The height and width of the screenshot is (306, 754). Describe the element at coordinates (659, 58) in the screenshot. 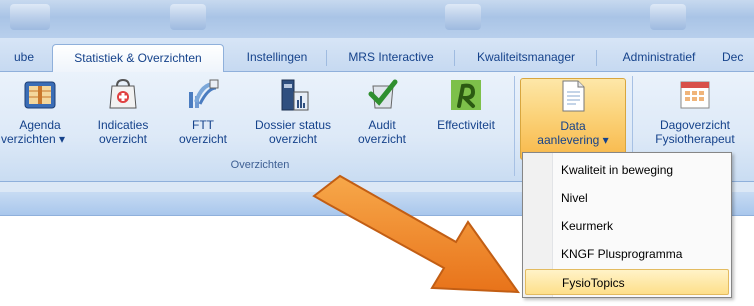

I see `tab-administratief: Administratief` at that location.